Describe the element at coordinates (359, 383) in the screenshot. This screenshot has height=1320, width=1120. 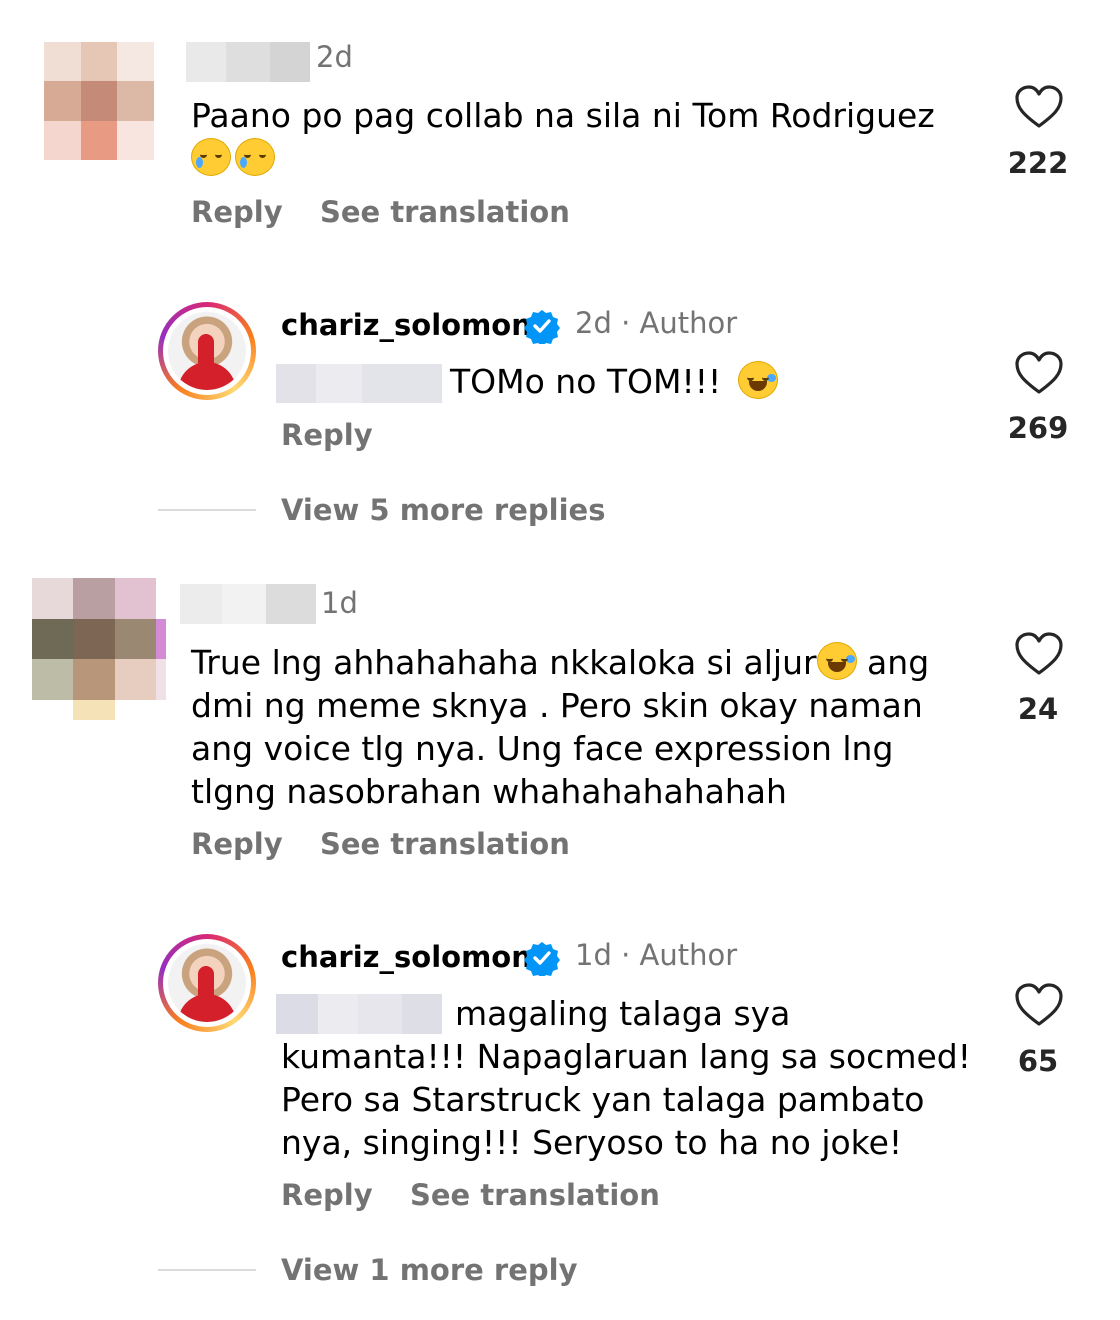
I see `mention-blurred` at that location.